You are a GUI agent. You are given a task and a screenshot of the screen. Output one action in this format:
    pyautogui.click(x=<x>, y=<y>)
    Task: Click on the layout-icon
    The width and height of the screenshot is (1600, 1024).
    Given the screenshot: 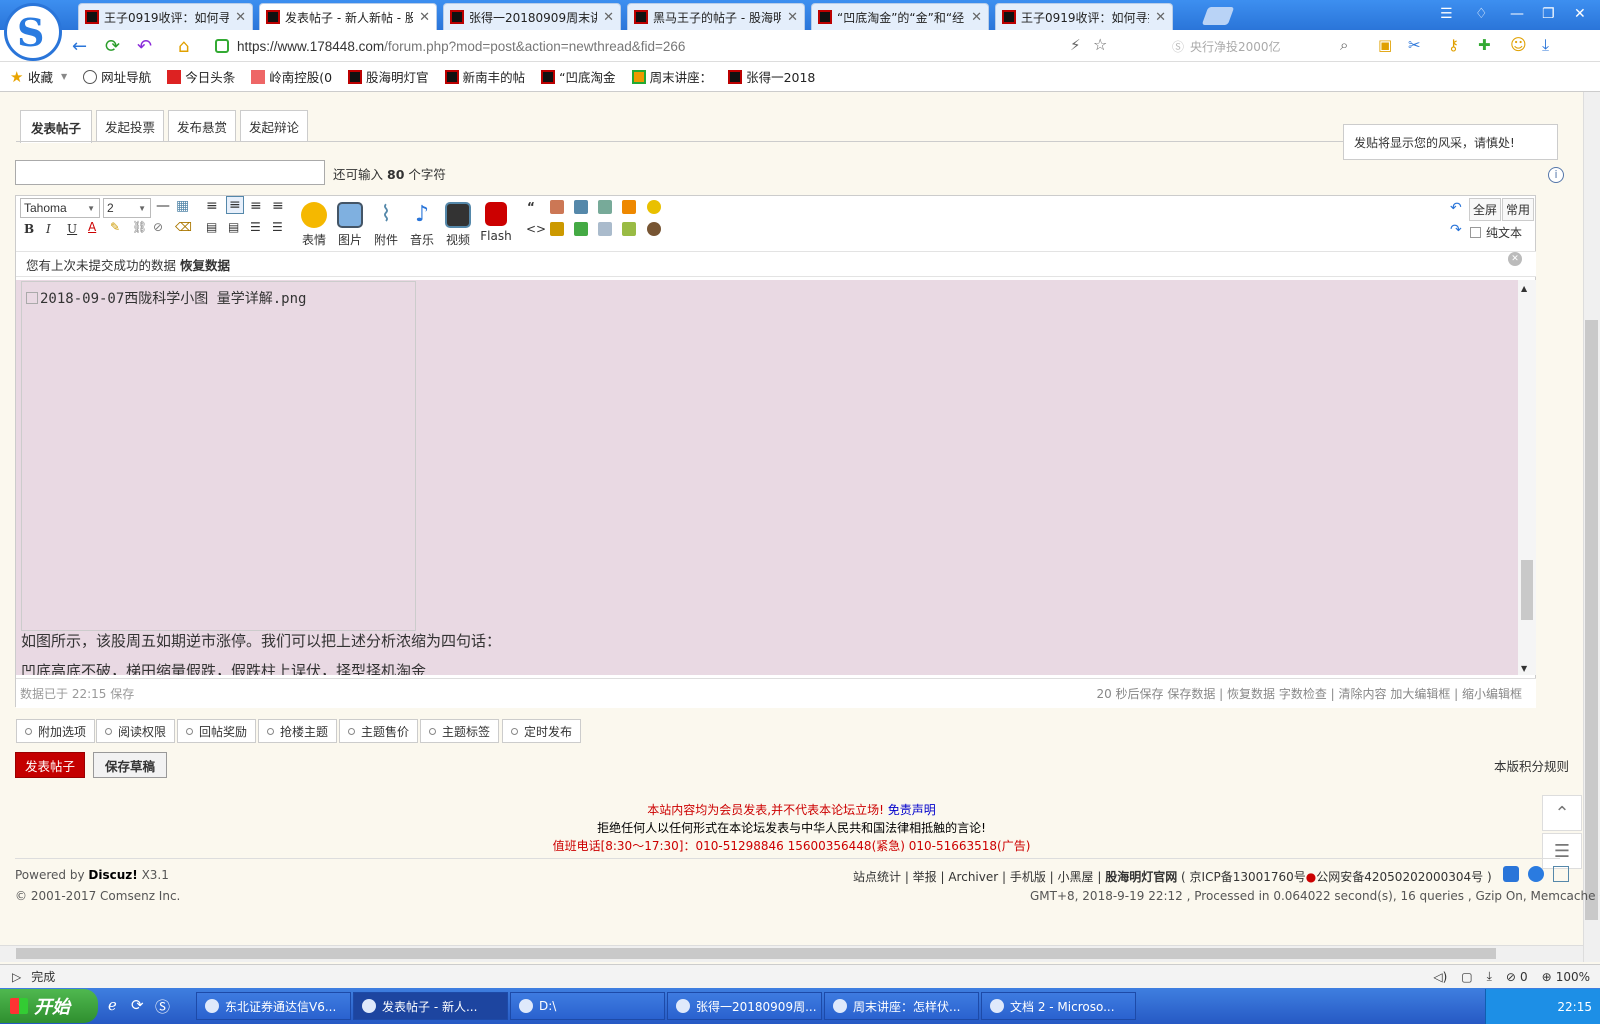 What is the action you would take?
    pyautogui.click(x=605, y=229)
    